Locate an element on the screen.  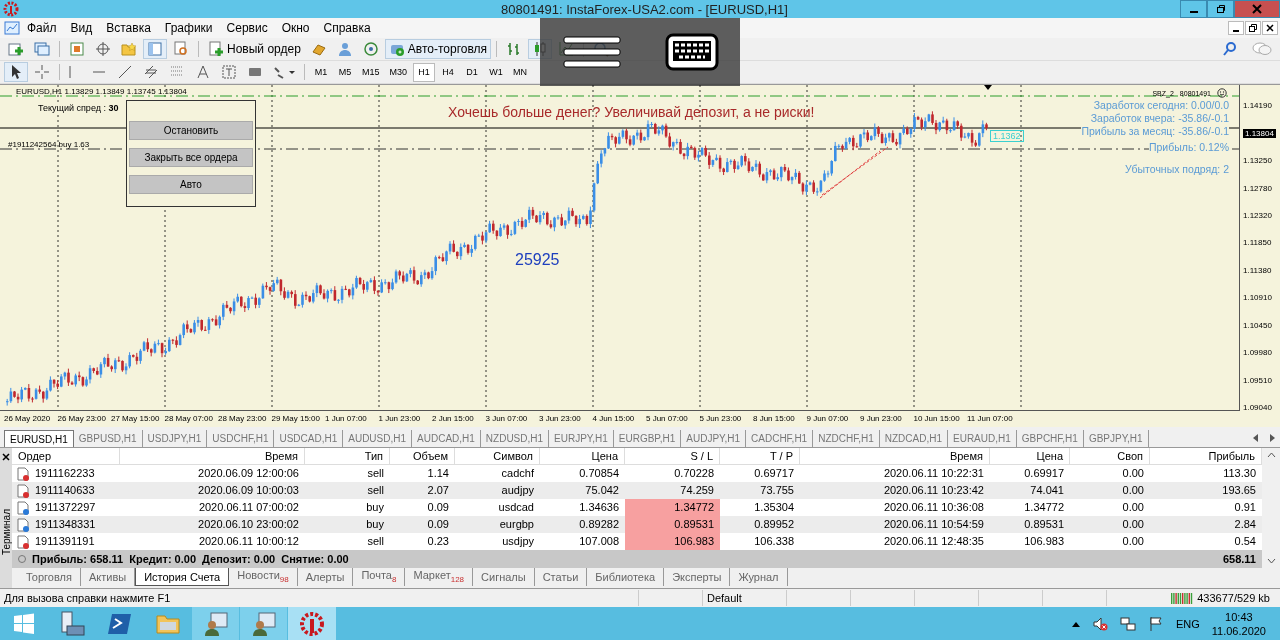
column-header: S / L is located at coordinates (672, 456).